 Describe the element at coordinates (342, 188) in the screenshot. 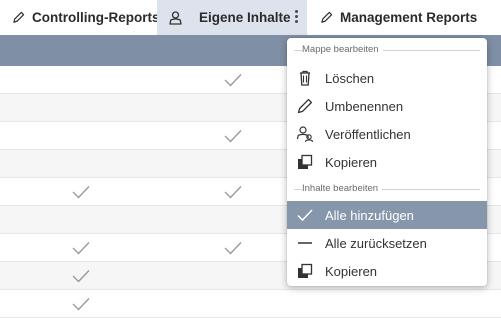

I see `section-title-inhalte: Inhalte bearbeiten` at that location.